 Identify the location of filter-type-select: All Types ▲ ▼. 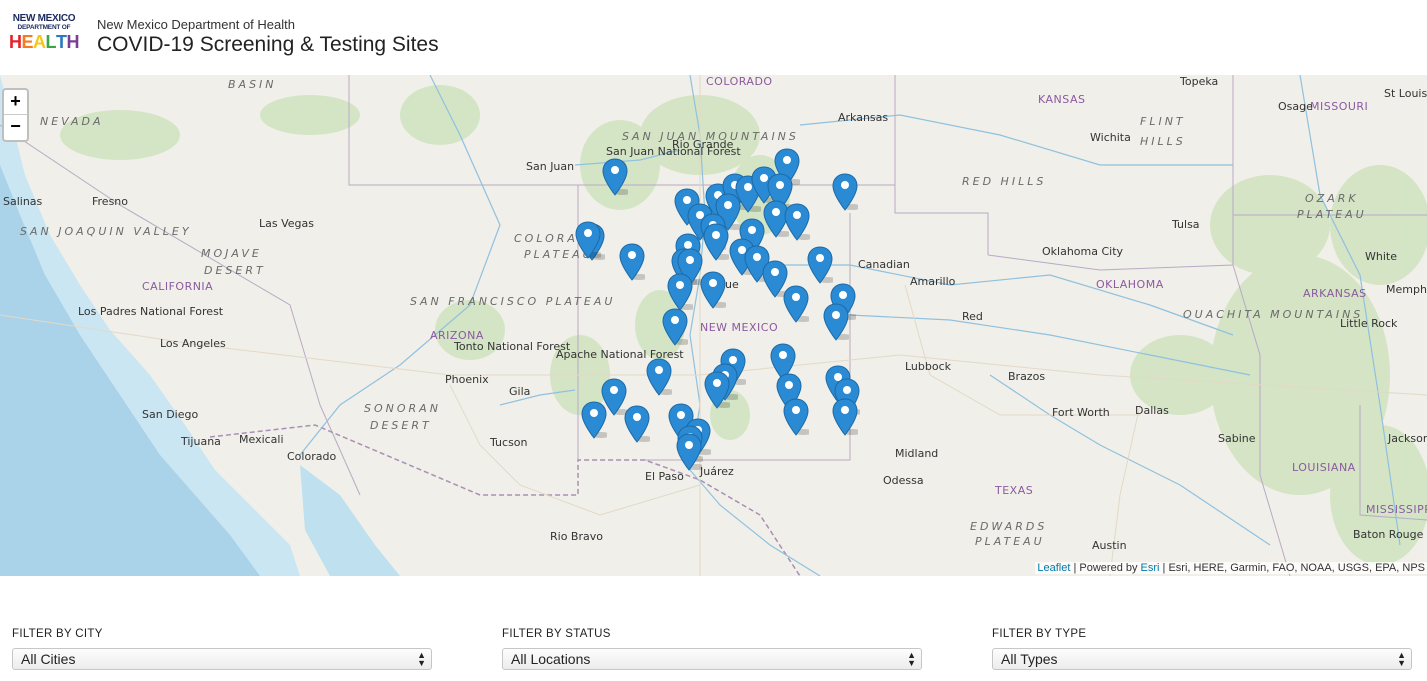
(1202, 659).